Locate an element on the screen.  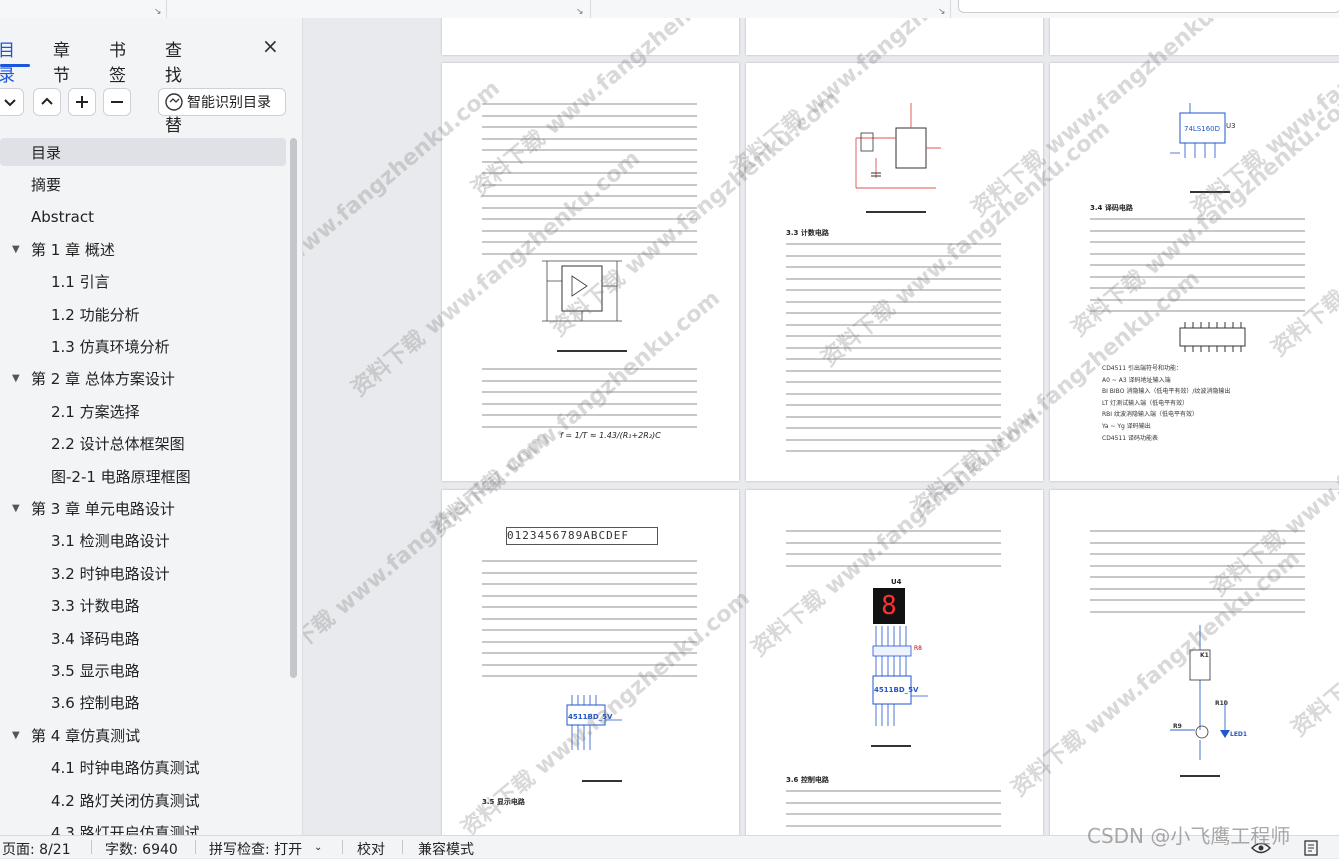
smart-toc-button: 智能识别目录 is located at coordinates (222, 102).